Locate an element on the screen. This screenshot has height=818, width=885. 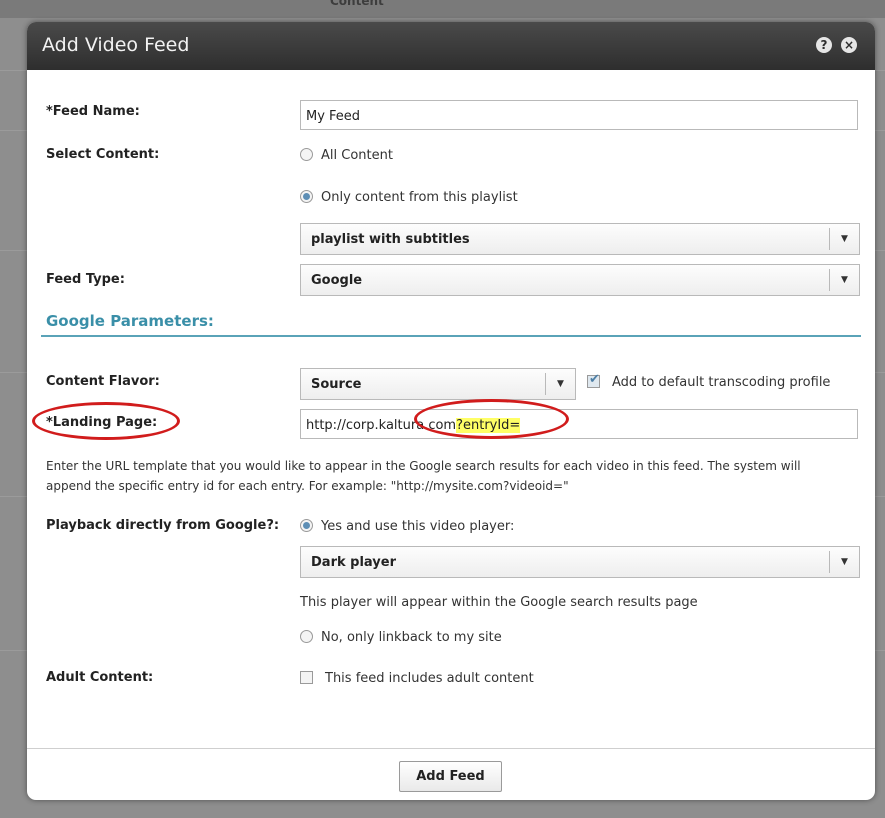
select-content-label: Select Content: is located at coordinates (103, 154).